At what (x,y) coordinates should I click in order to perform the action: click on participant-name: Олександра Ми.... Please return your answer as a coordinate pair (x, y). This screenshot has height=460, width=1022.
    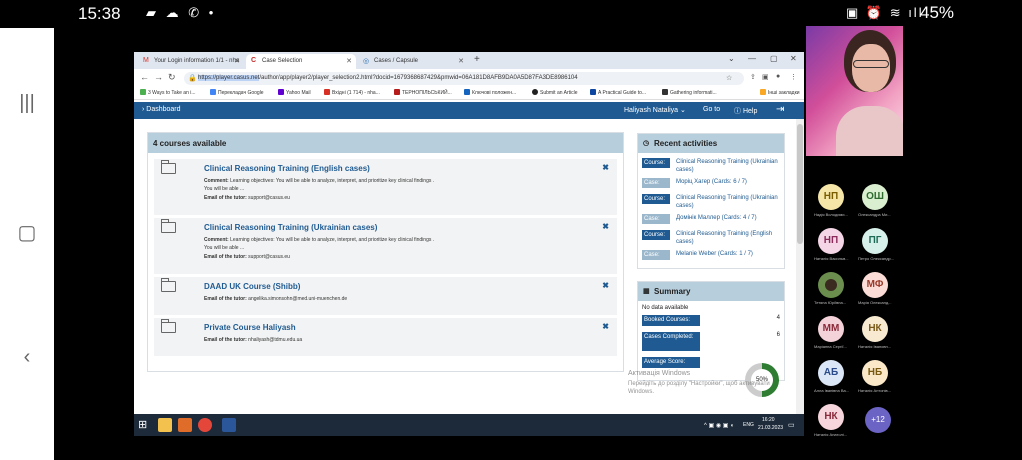
    Looking at the image, I should click on (874, 214).